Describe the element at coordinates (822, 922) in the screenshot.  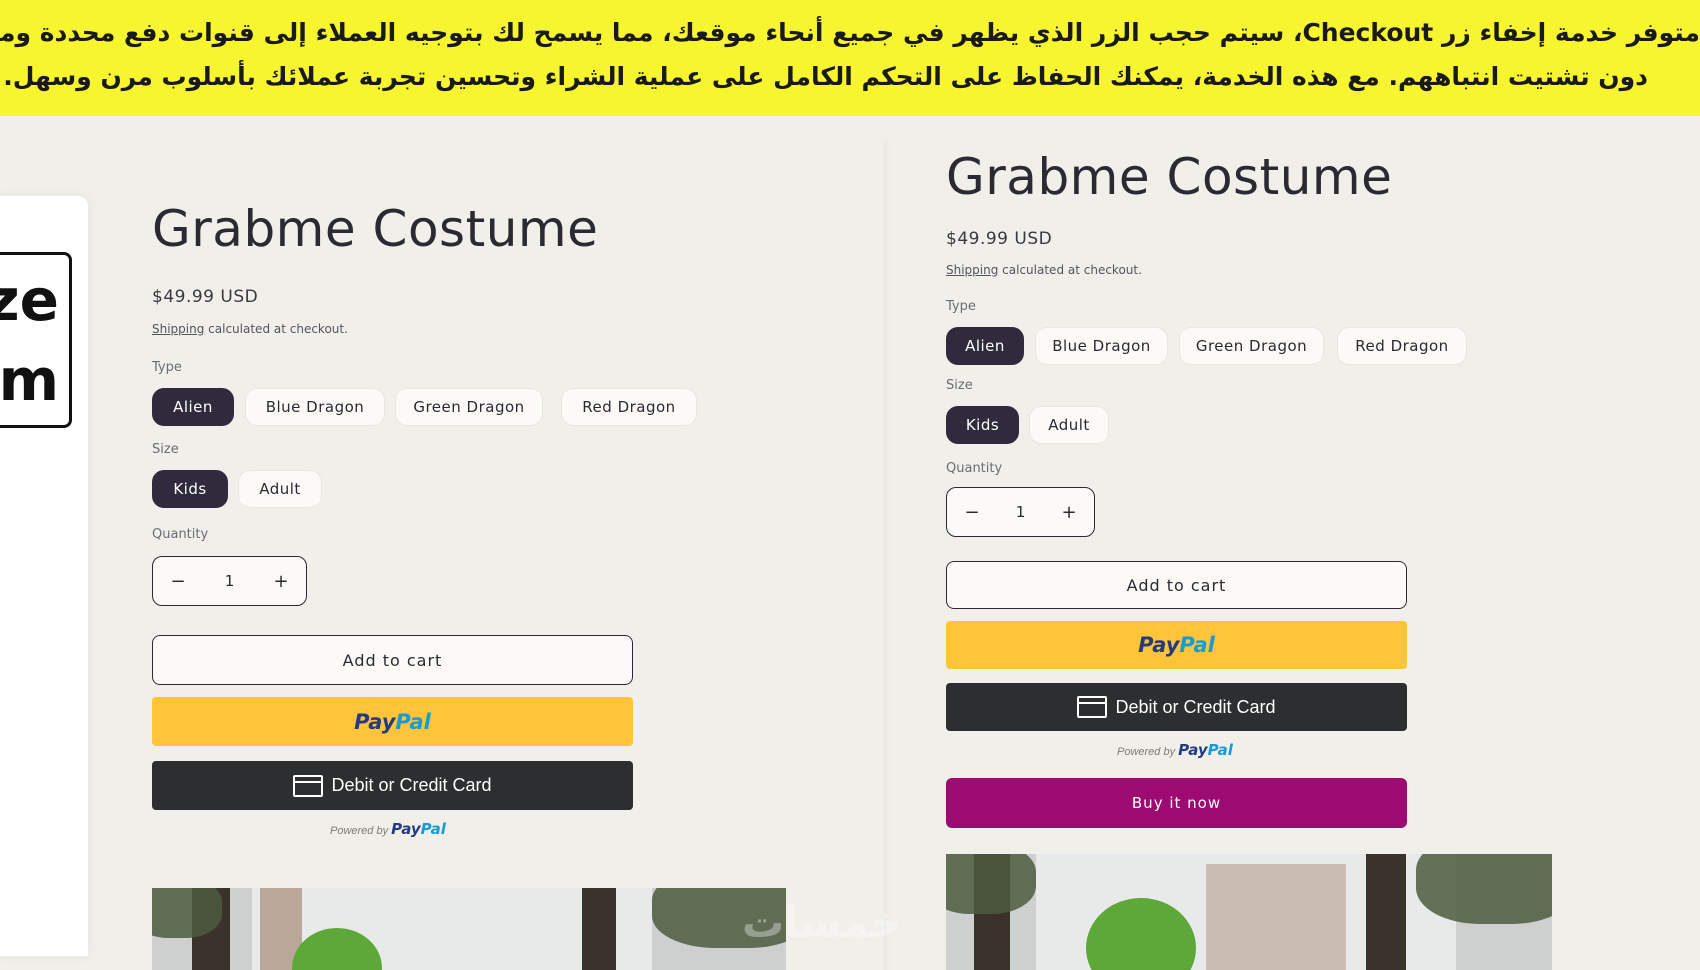
I see `watermark: خمسات` at that location.